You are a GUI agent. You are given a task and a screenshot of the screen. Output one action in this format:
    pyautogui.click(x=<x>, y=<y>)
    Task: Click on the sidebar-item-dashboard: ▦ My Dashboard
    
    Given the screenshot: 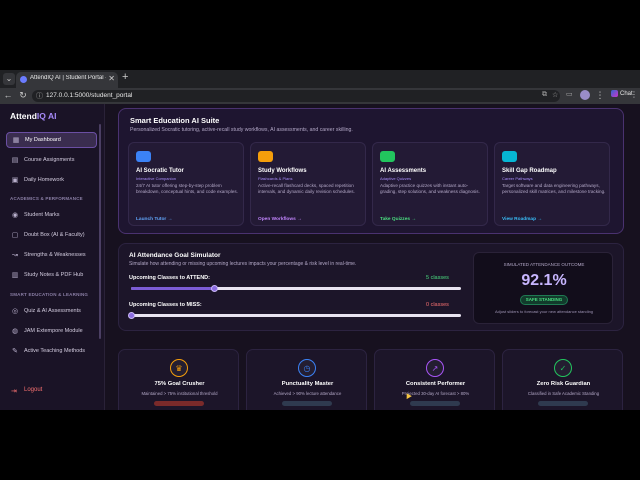 What is the action you would take?
    pyautogui.click(x=51, y=140)
    